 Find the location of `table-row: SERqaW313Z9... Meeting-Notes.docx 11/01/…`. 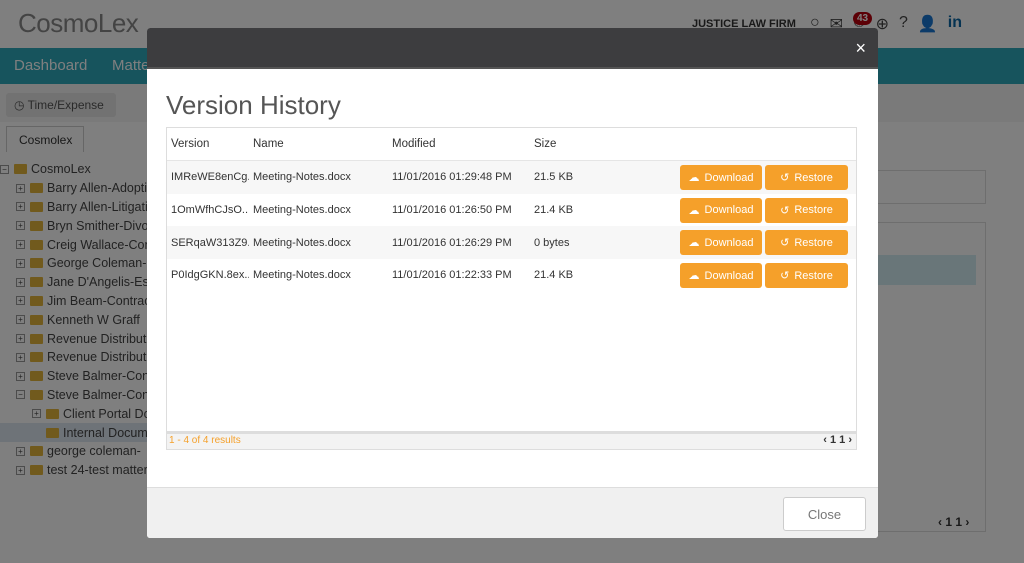

table-row: SERqaW313Z9... Meeting-Notes.docx 11/01/… is located at coordinates (511, 243).